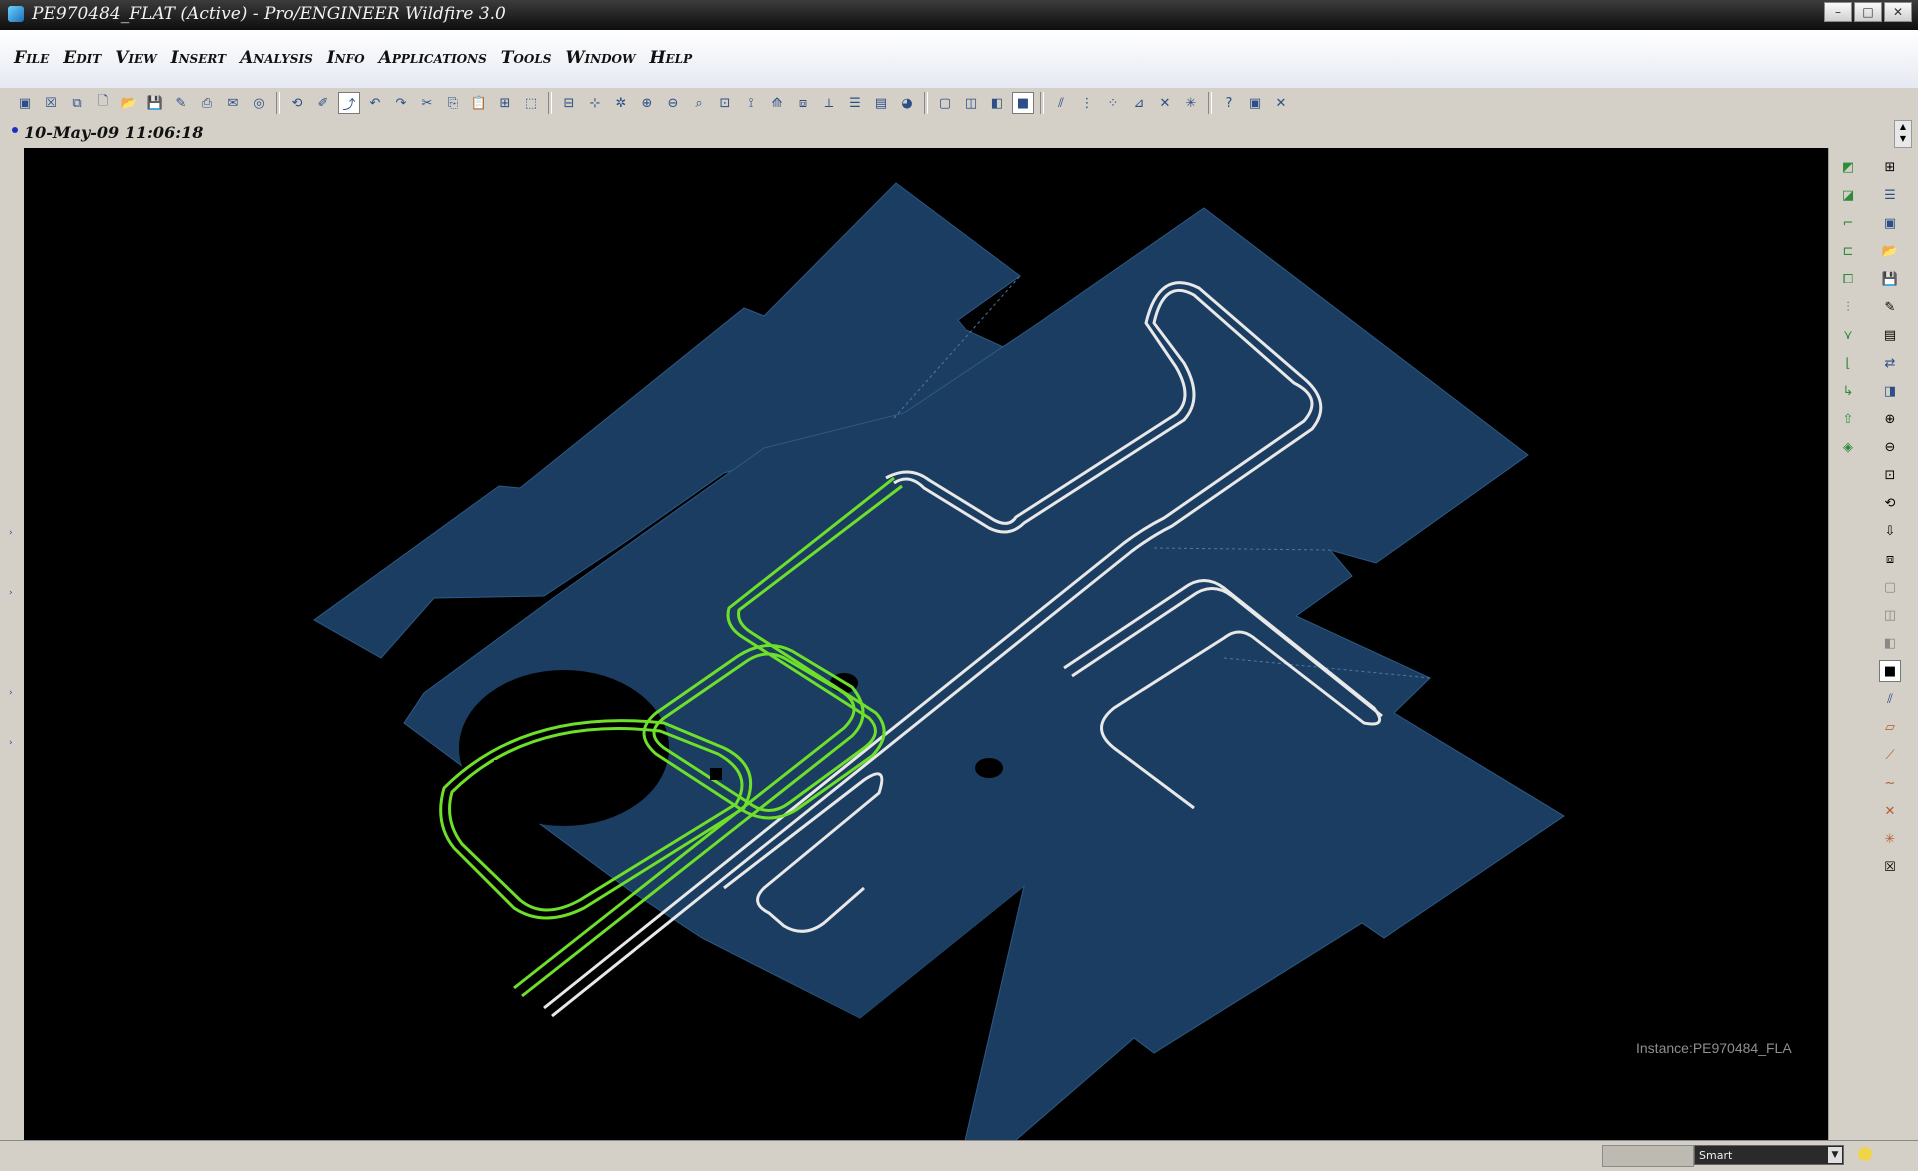 This screenshot has width=1918, height=1171. What do you see at coordinates (82, 58) in the screenshot?
I see `menu-edit: Edit` at bounding box center [82, 58].